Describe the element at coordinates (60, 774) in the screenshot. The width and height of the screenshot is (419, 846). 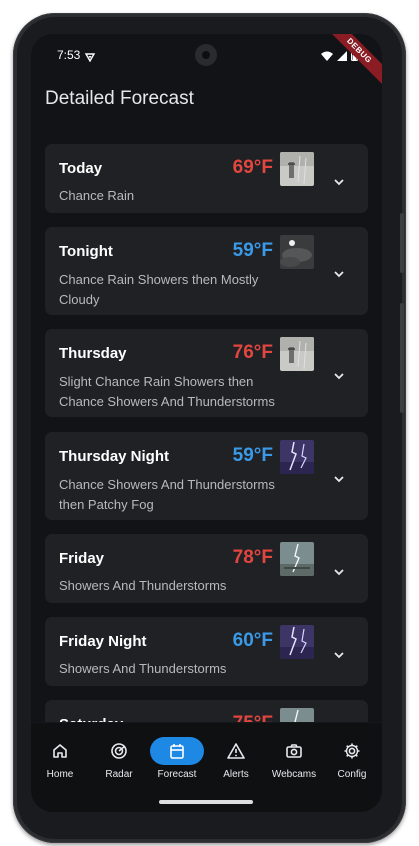
I see `nav-label: Home` at that location.